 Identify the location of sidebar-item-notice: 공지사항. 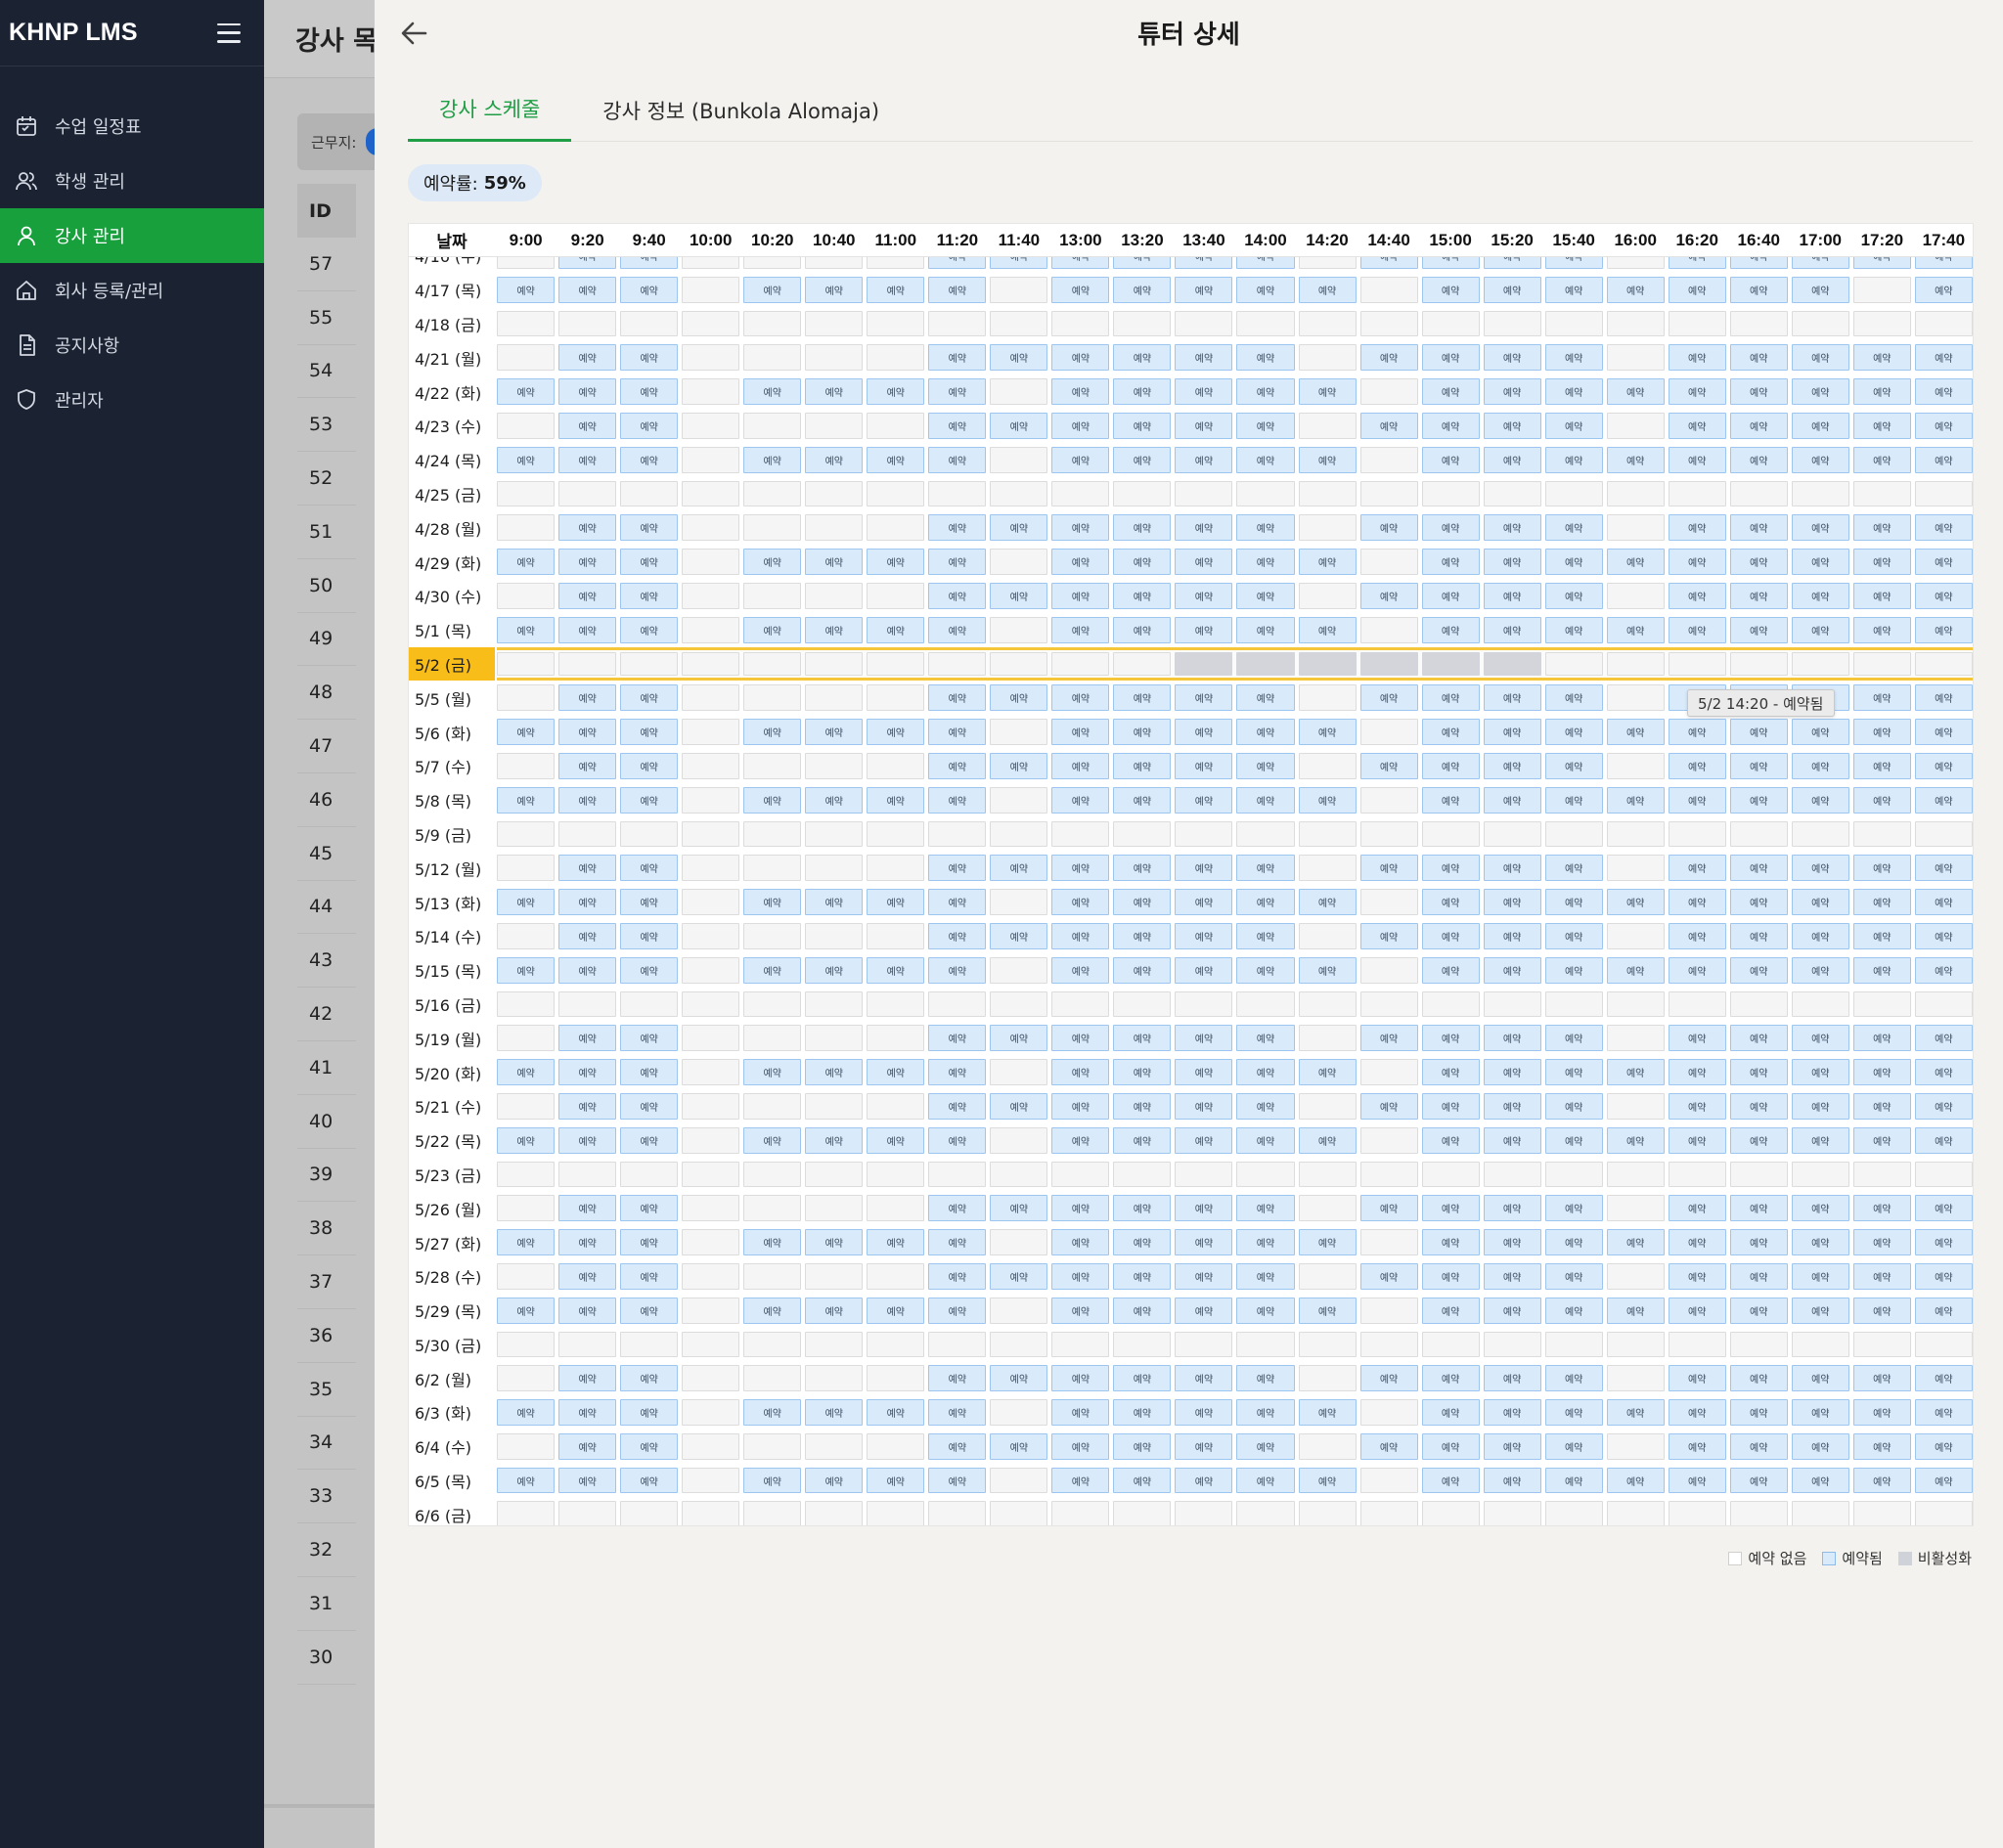
(132, 345).